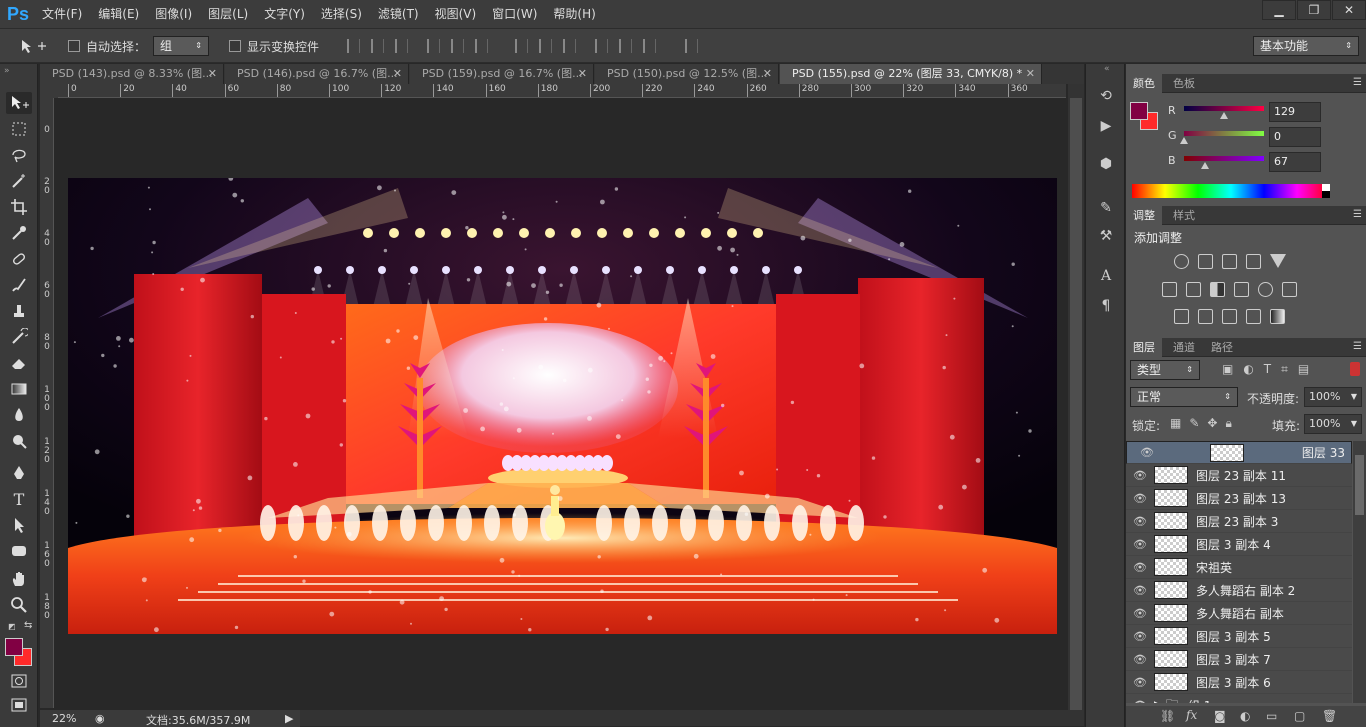  What do you see at coordinates (1217, 289) in the screenshot?
I see `black-white-icon` at bounding box center [1217, 289].